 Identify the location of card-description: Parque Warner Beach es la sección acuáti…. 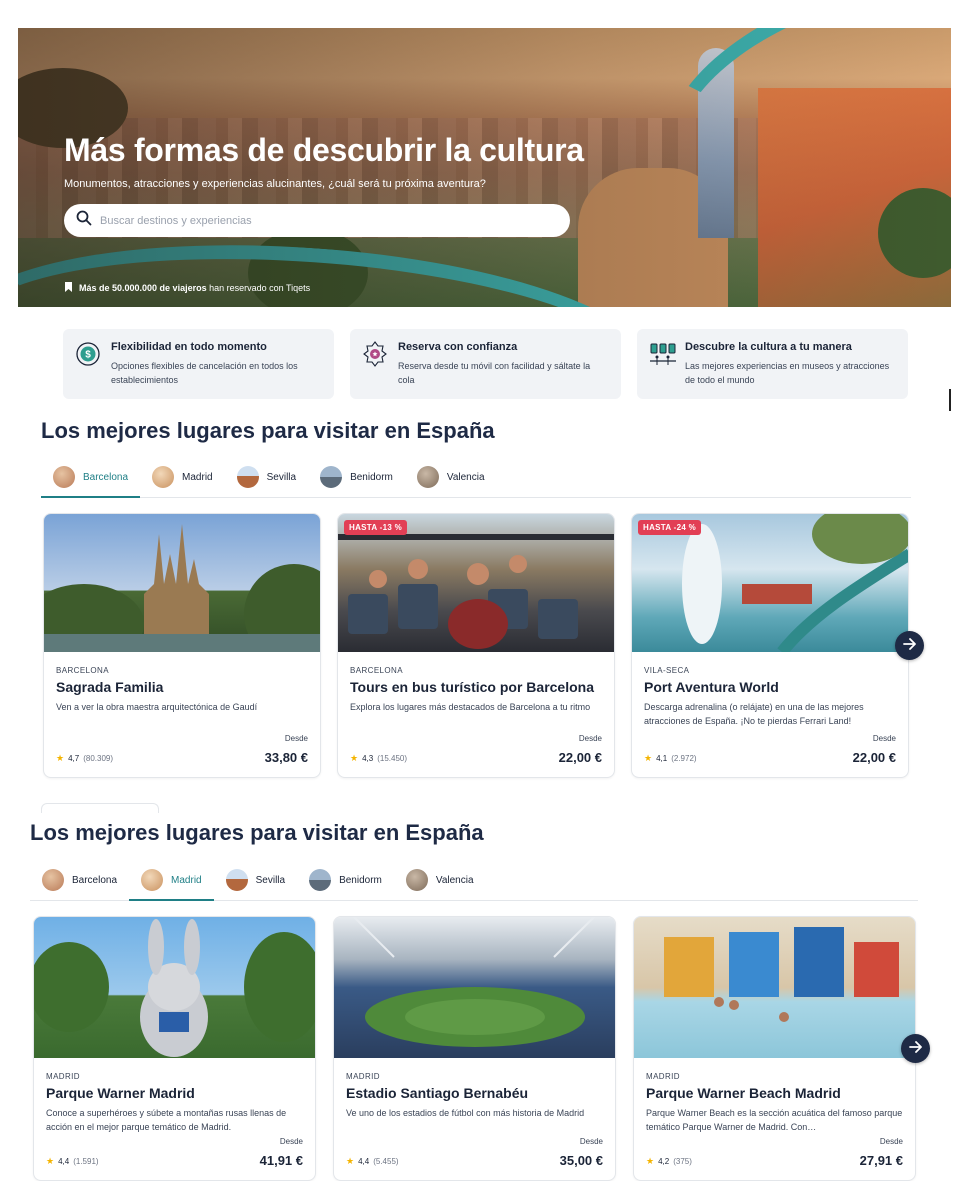
(774, 1120).